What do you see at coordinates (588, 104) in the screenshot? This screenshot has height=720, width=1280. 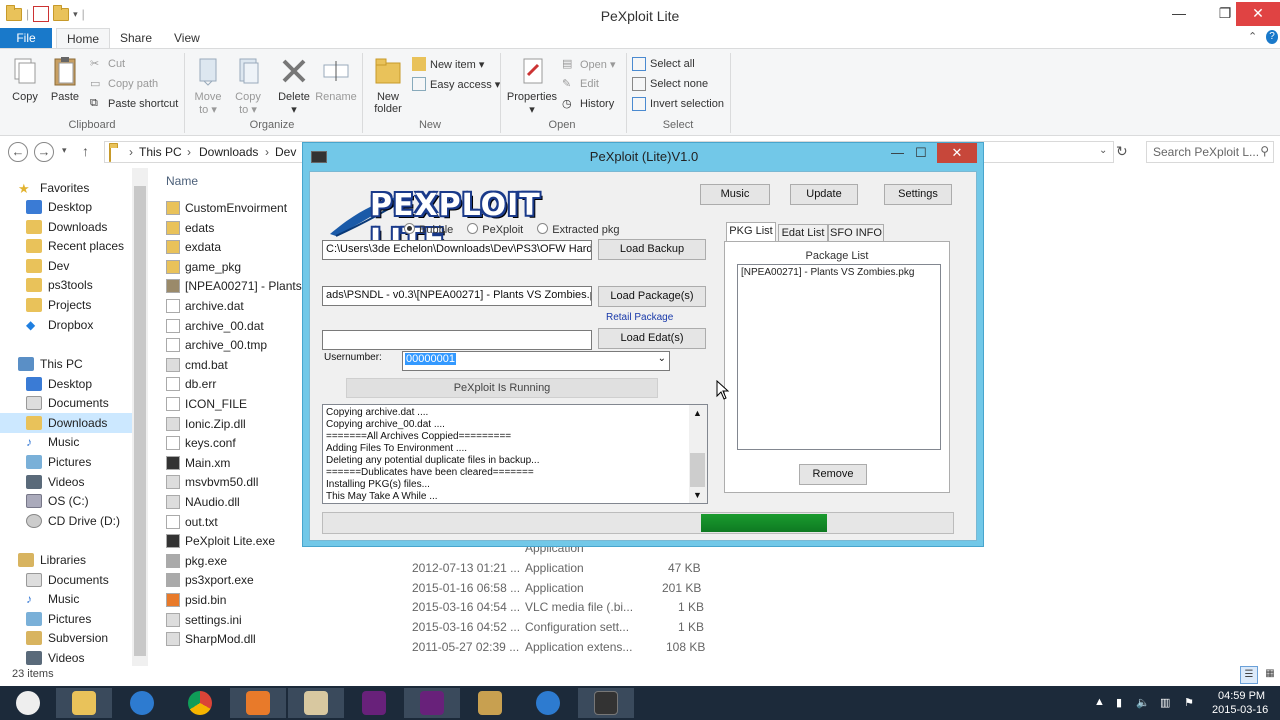 I see `history-button: ◷ History` at bounding box center [588, 104].